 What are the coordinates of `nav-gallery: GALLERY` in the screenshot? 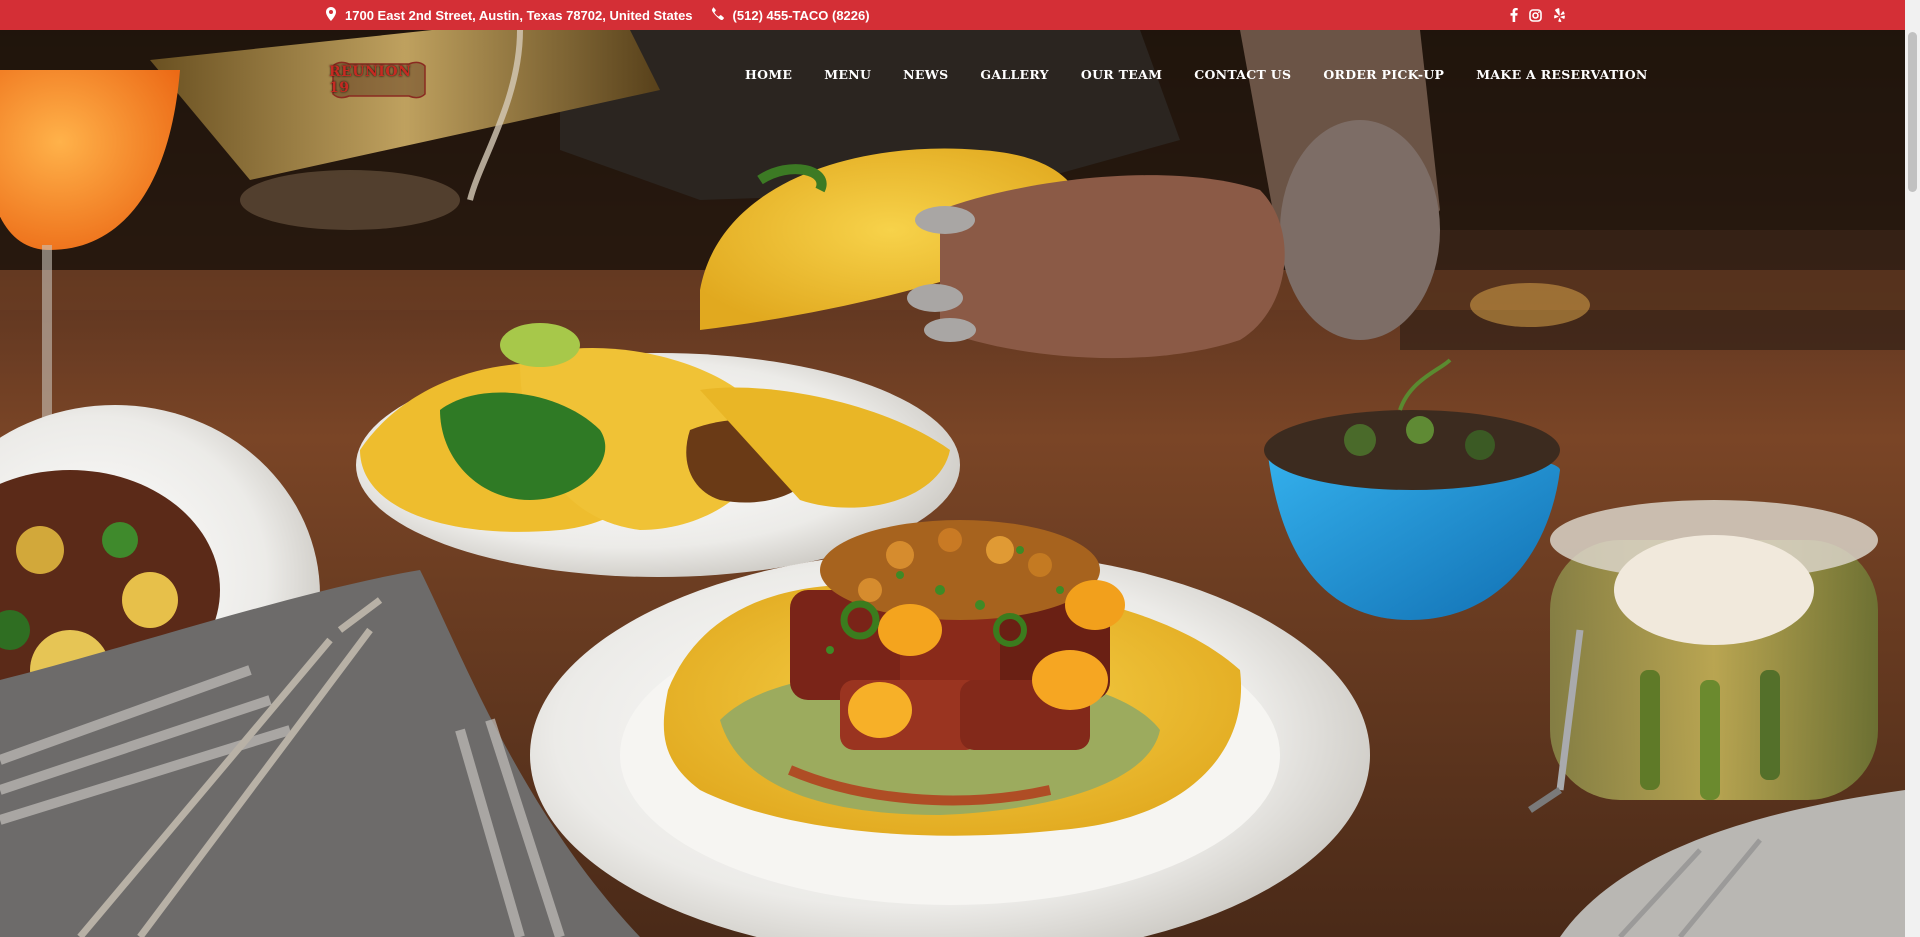 It's located at (1014, 74).